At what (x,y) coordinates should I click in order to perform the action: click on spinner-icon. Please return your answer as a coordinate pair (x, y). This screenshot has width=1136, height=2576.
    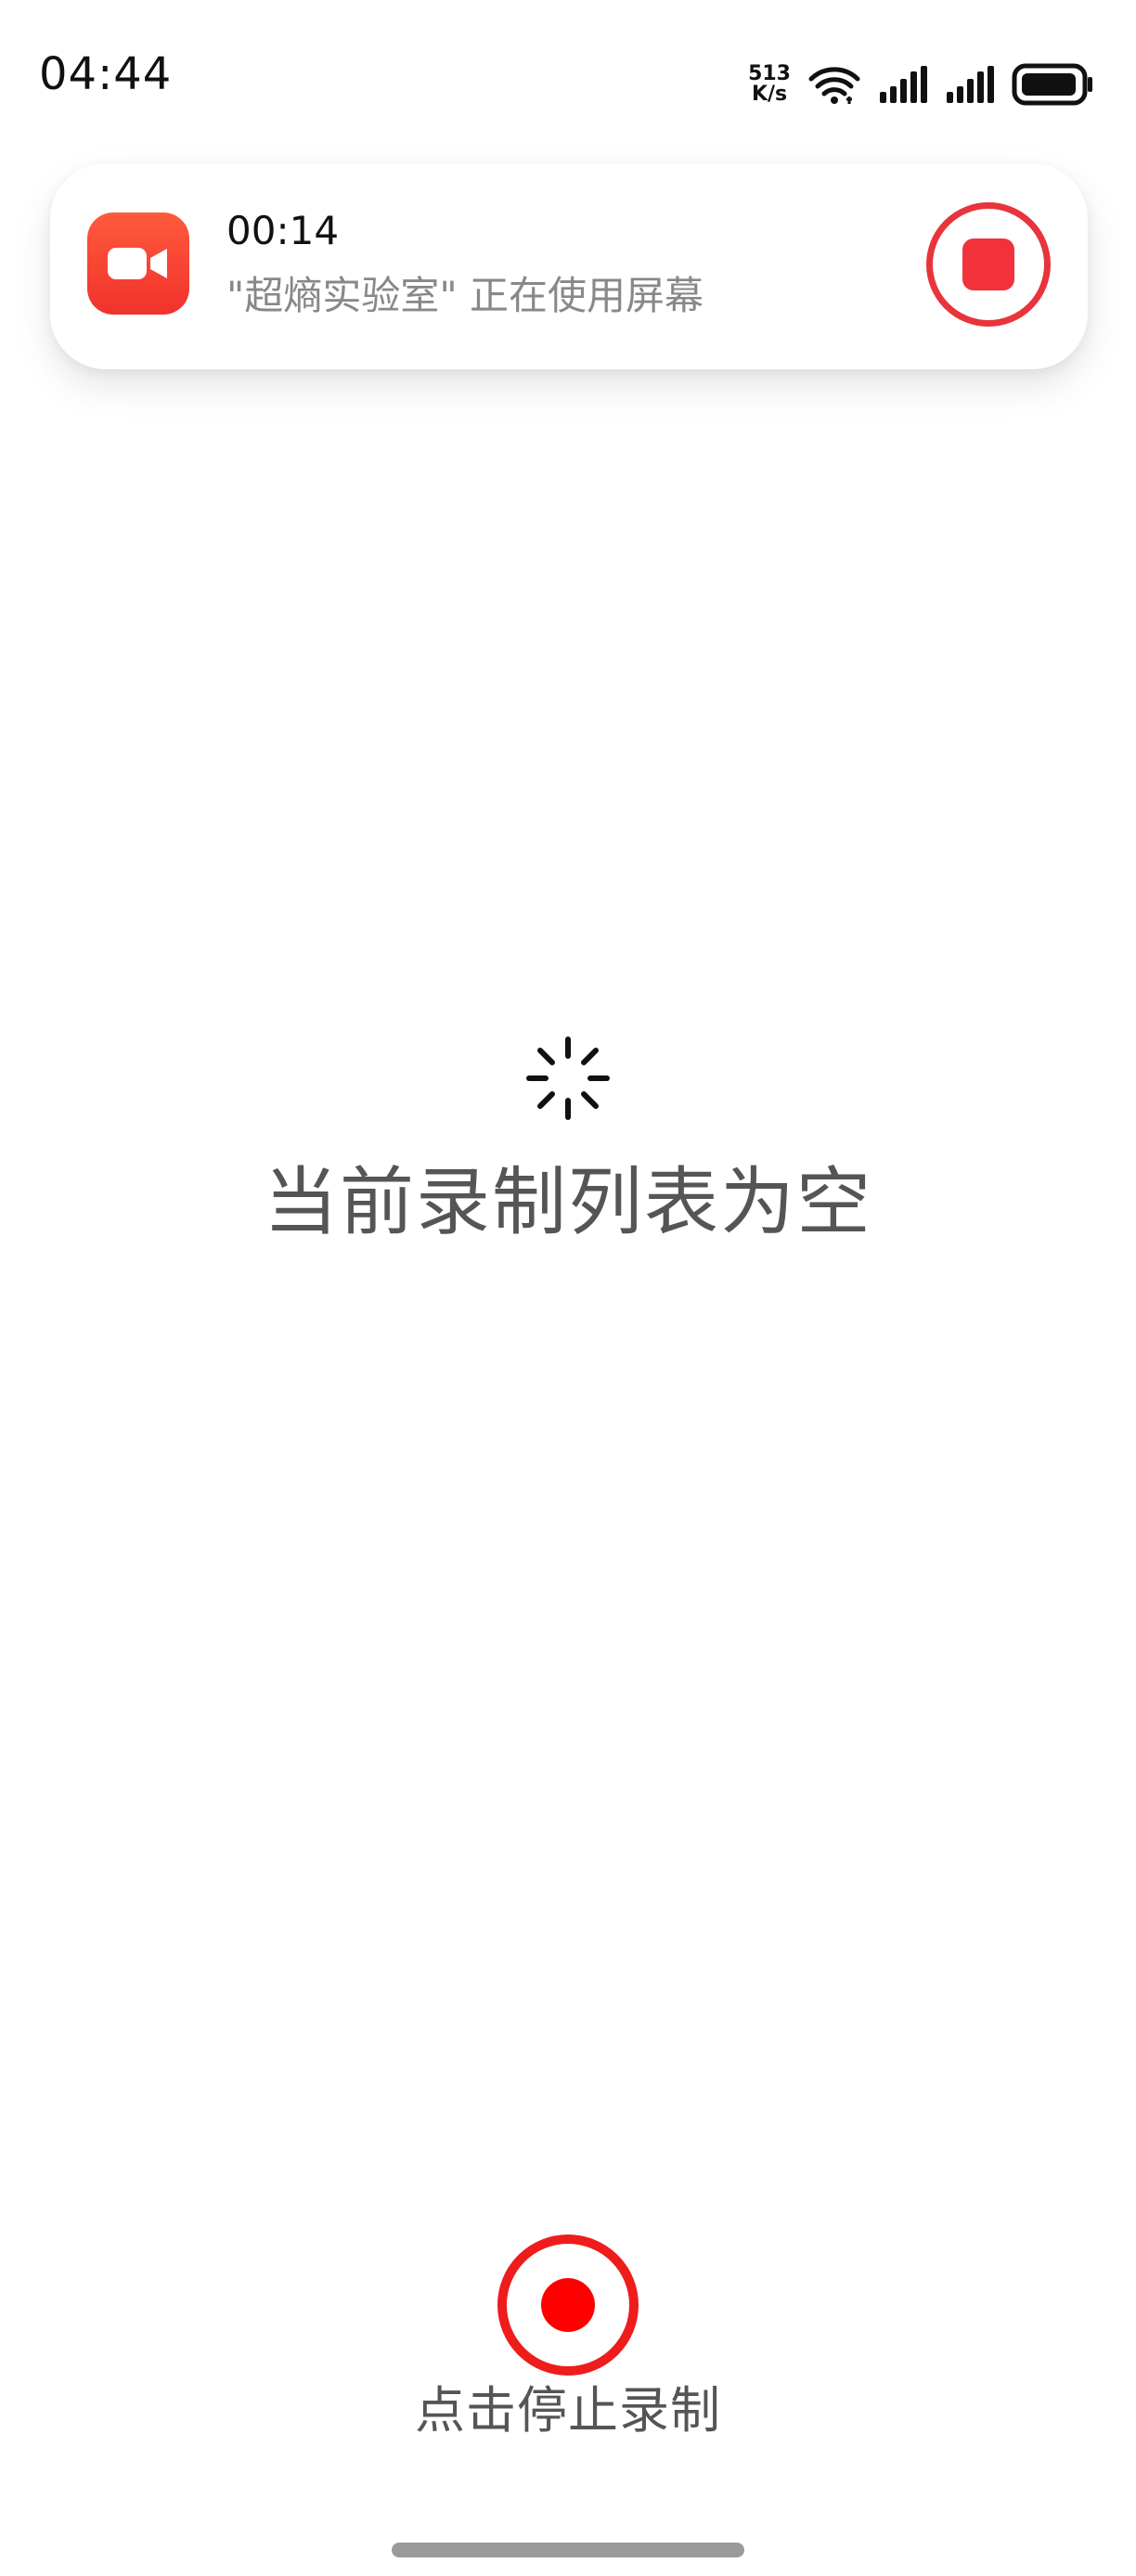
    Looking at the image, I should click on (568, 1078).